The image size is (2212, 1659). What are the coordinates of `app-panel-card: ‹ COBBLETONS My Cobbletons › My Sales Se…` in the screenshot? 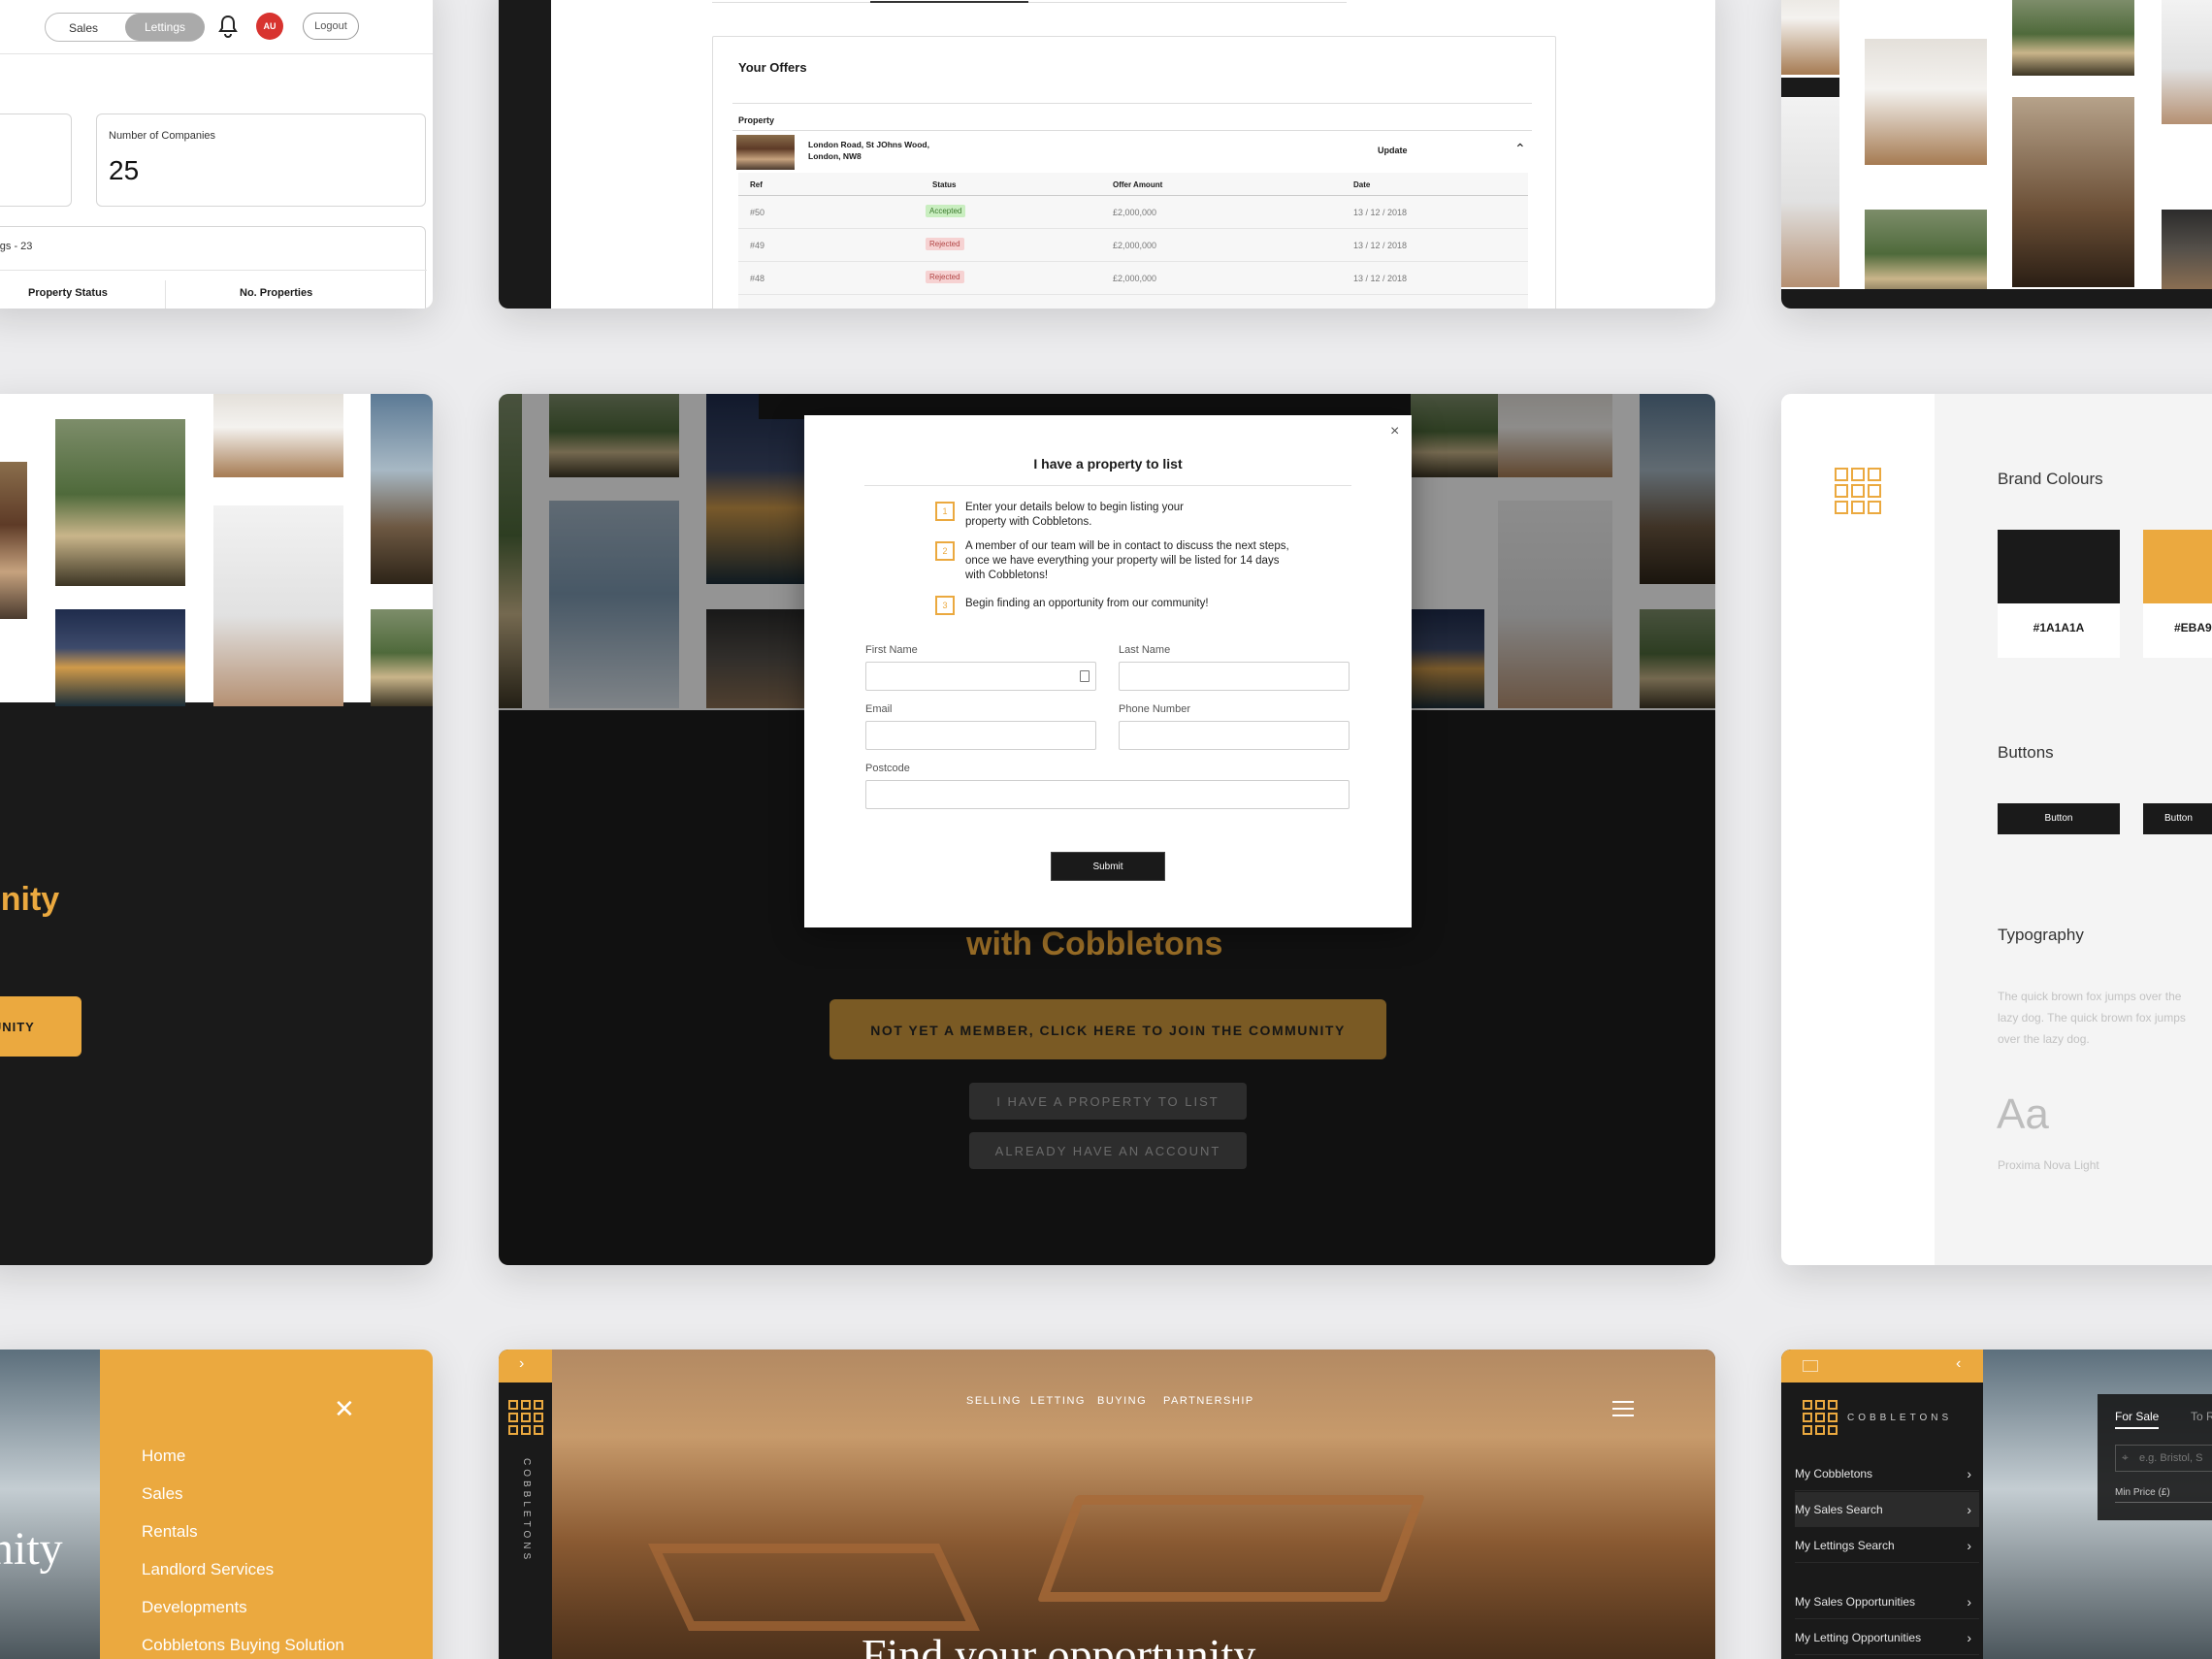 It's located at (1997, 1504).